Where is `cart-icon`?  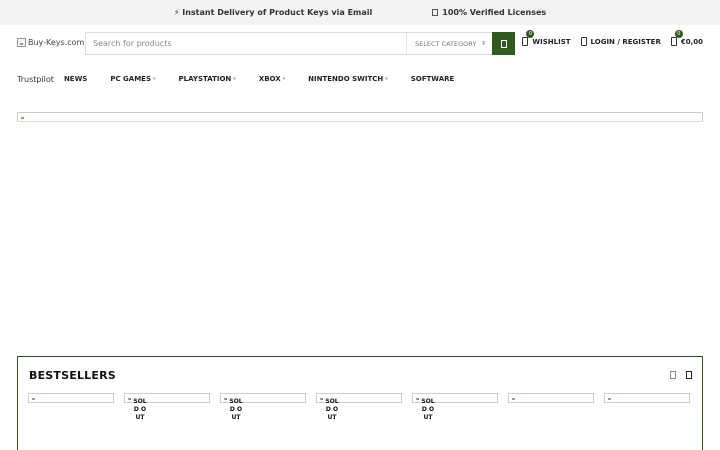 cart-icon is located at coordinates (673, 41).